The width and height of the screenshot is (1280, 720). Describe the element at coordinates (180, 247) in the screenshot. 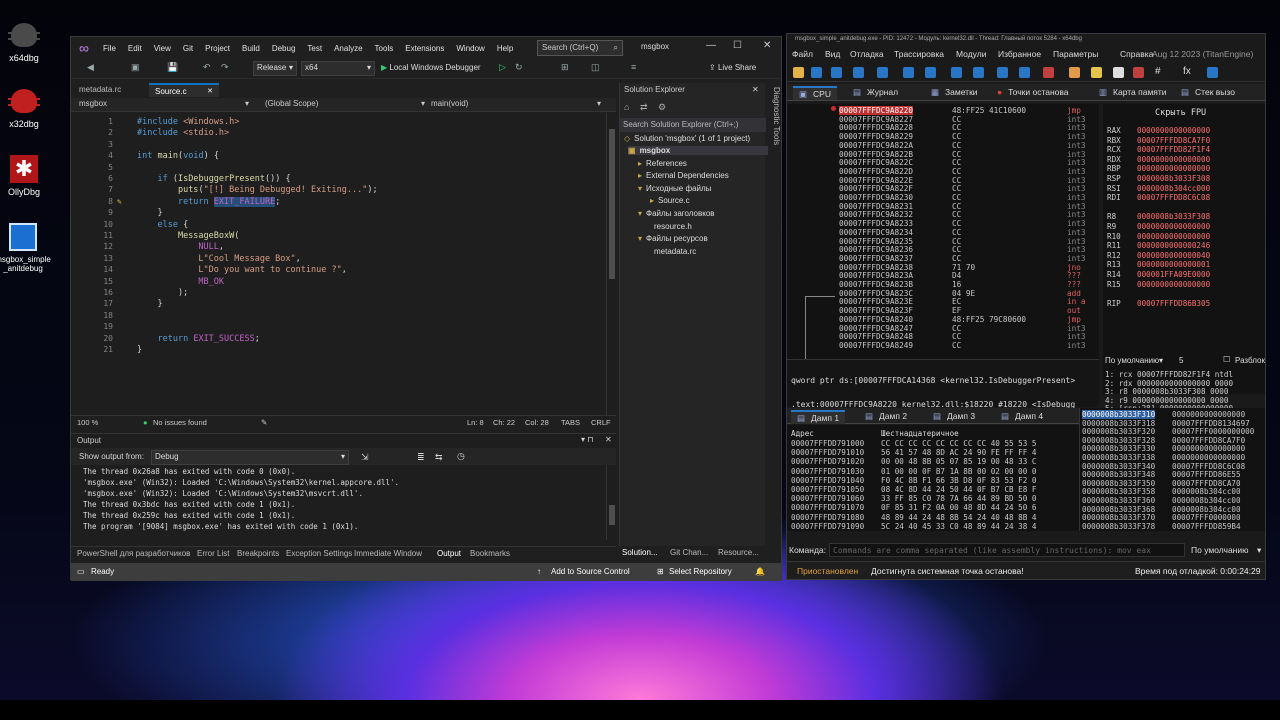

I see `code-line: NULL,` at that location.